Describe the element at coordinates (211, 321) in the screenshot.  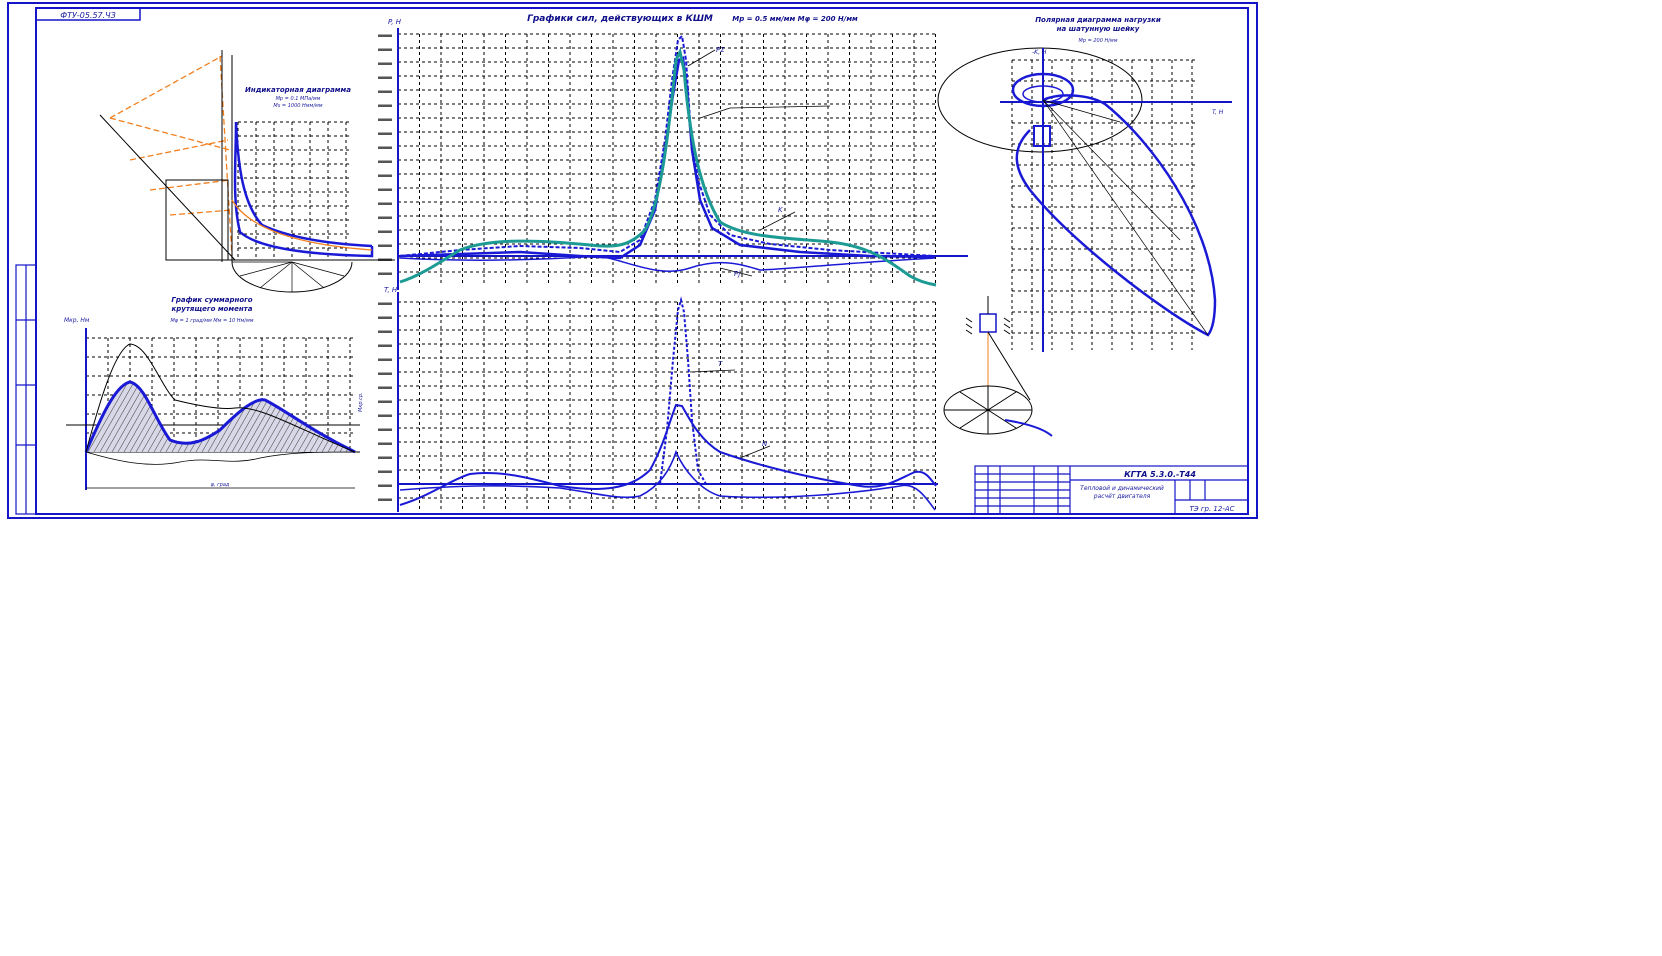
I see `torque-scale: Mφ = 1 град/мм Mм = 10 Нм/мм` at that location.